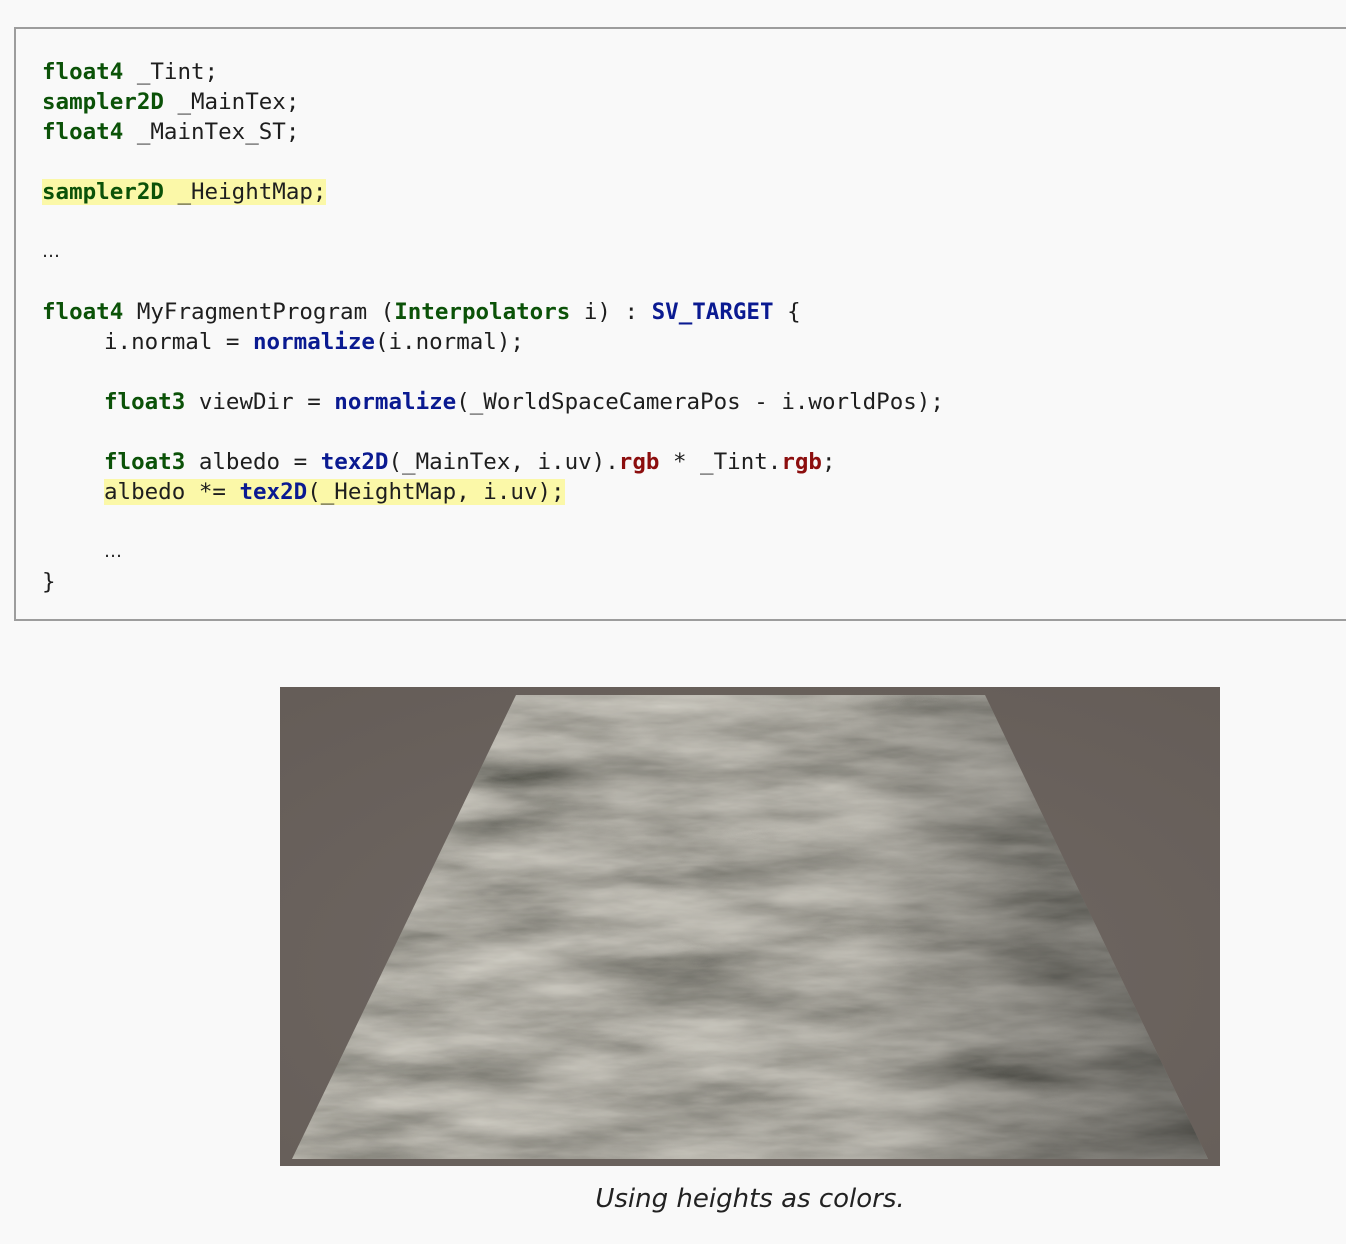 This screenshot has width=1346, height=1244. I want to click on code-line-2: sampler2D _MainTex;, so click(170, 102).